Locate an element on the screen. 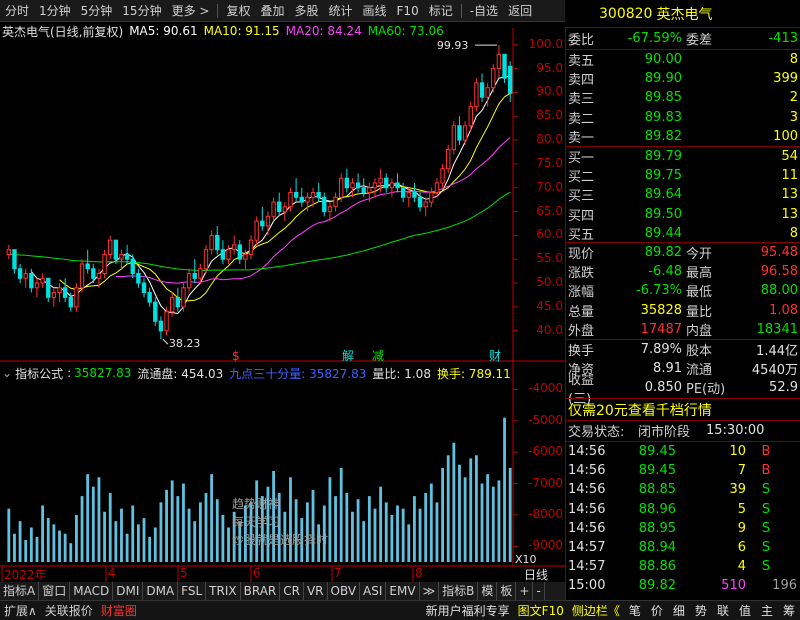 This screenshot has height=620, width=800. indicator-tab-17: + is located at coordinates (525, 591).